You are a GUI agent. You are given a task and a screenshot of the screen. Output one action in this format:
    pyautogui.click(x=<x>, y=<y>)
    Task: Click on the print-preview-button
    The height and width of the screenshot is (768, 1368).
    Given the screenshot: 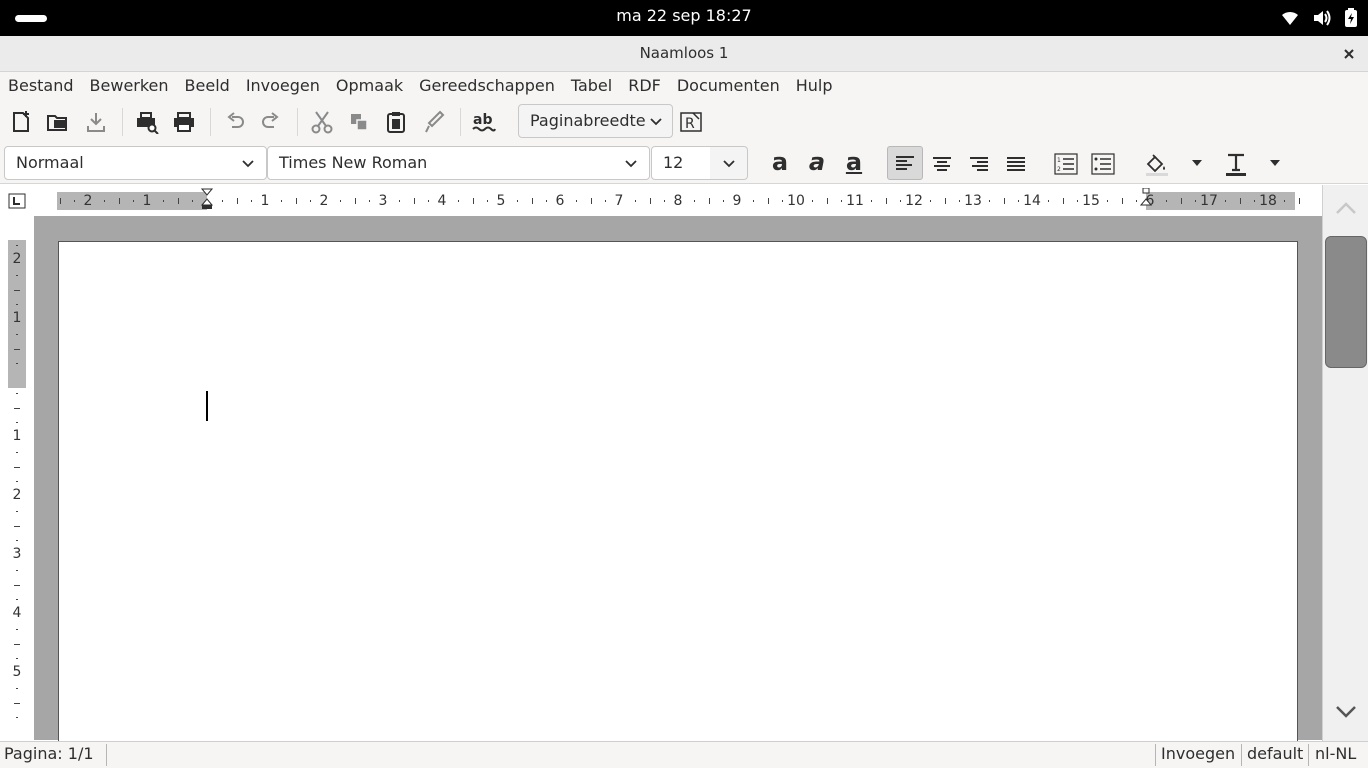 What is the action you would take?
    pyautogui.click(x=147, y=122)
    